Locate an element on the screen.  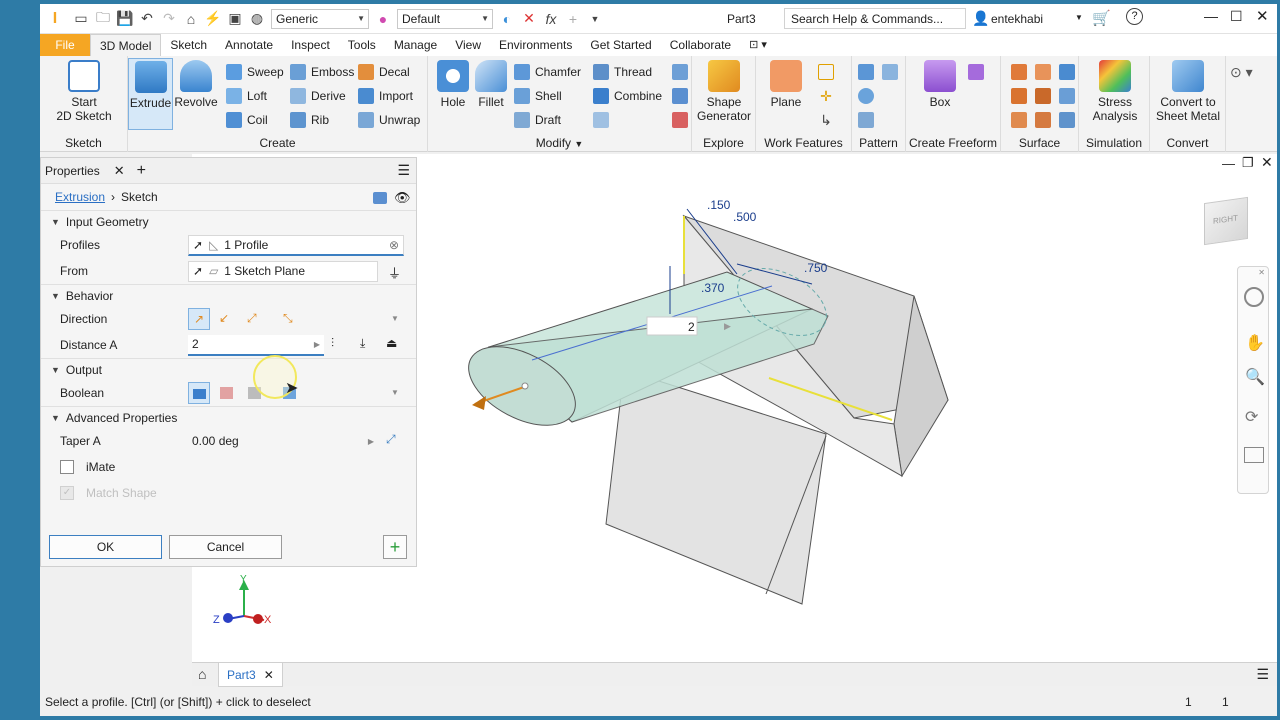
axis-icon is located at coordinates (826, 72).